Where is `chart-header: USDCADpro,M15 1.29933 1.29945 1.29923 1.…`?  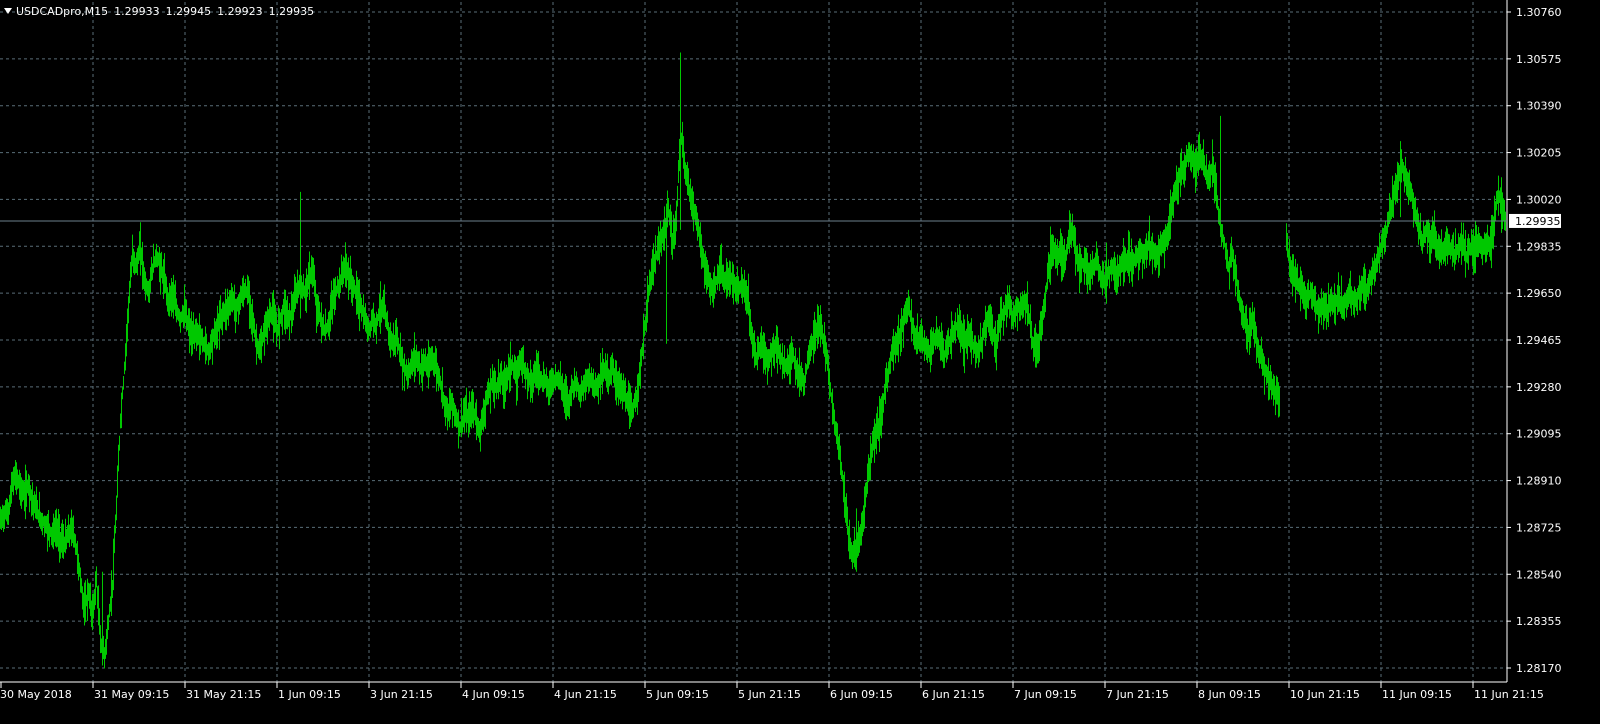 chart-header: USDCADpro,M15 1.29933 1.29945 1.29923 1.… is located at coordinates (162, 11).